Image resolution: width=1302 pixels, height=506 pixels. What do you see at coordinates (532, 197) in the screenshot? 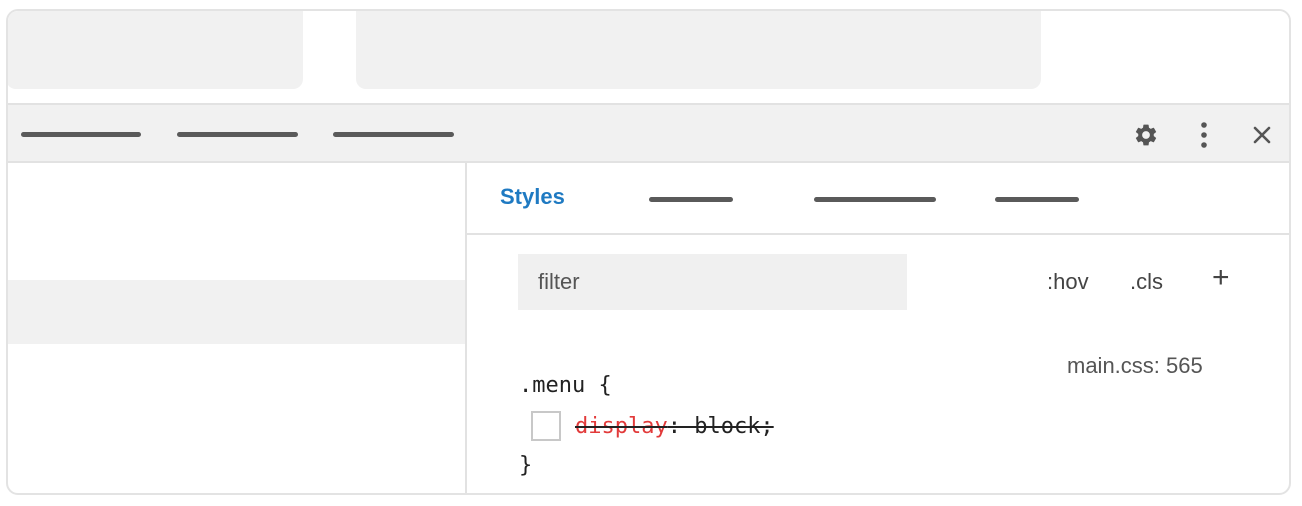
I see `tab-styles: Styles` at bounding box center [532, 197].